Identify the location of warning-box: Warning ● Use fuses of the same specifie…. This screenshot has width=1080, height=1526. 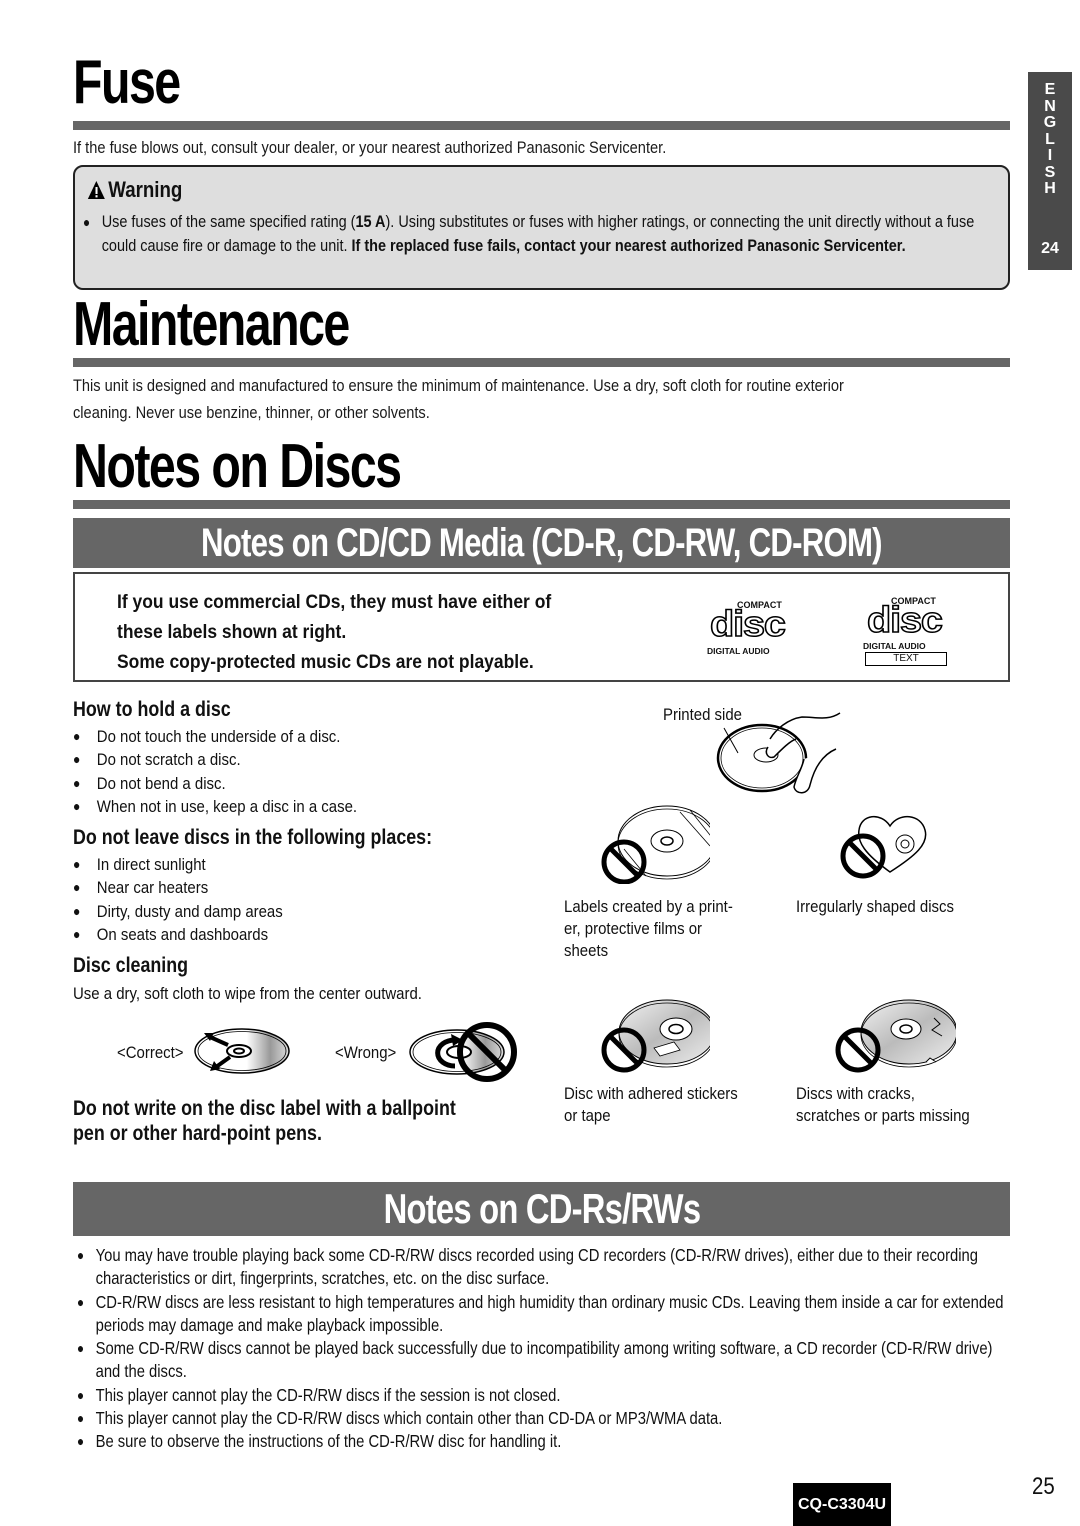
(541, 227).